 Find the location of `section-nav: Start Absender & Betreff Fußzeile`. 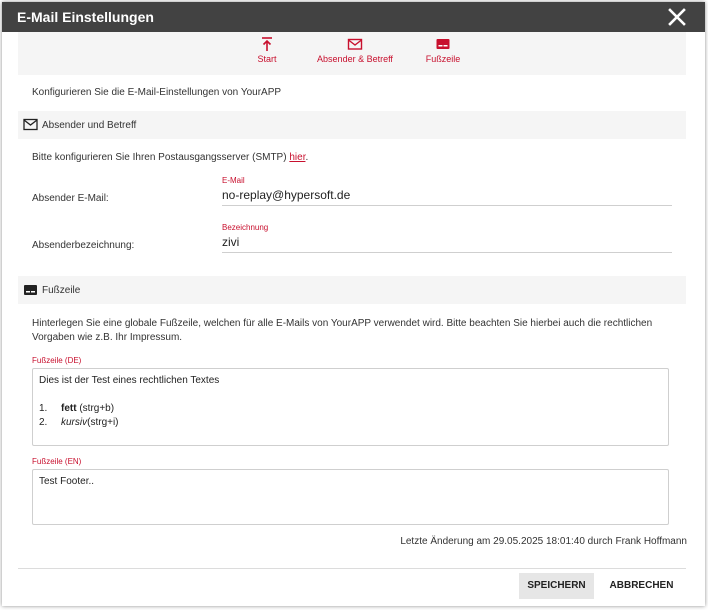

section-nav: Start Absender & Betreff Fußzeile is located at coordinates (352, 53).